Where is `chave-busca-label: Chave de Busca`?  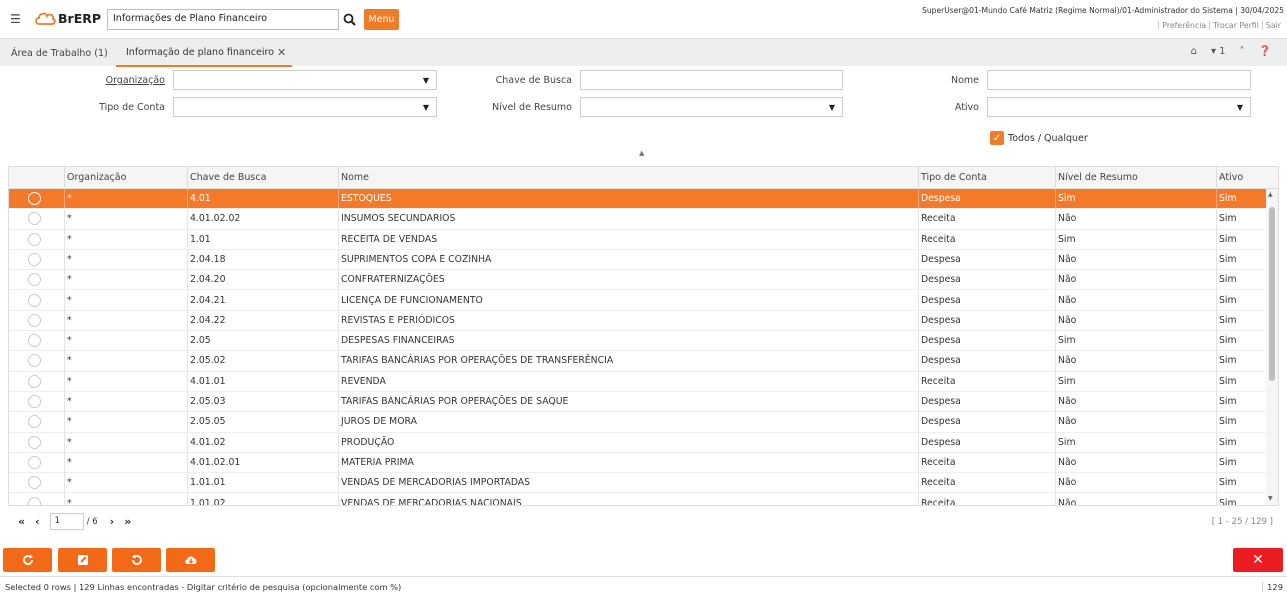
chave-busca-label: Chave de Busca is located at coordinates (533, 80).